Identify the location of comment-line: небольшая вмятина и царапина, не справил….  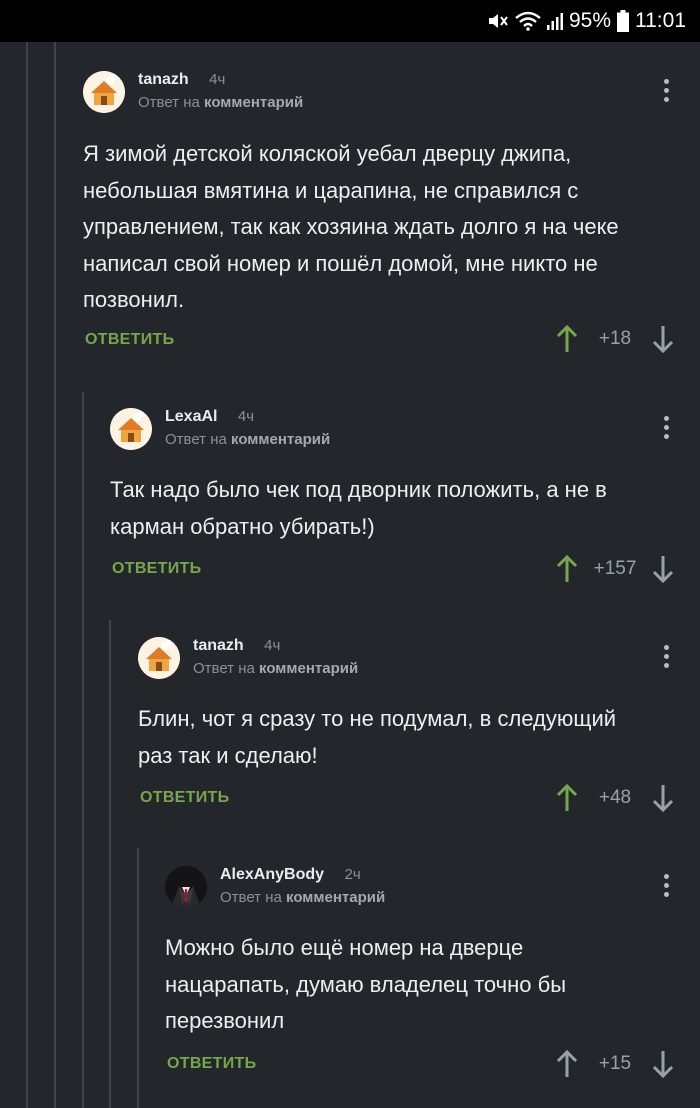
(331, 190).